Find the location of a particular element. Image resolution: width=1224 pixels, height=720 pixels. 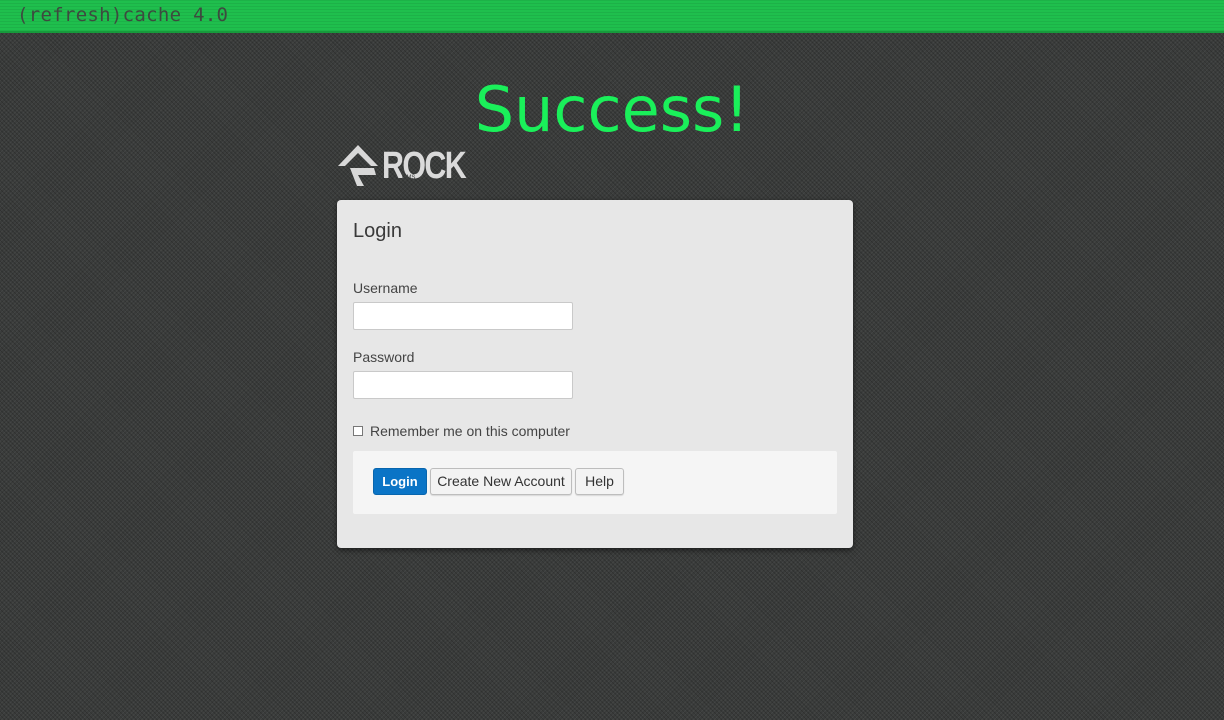

actions-bar: Login Create New Account Help is located at coordinates (595, 482).